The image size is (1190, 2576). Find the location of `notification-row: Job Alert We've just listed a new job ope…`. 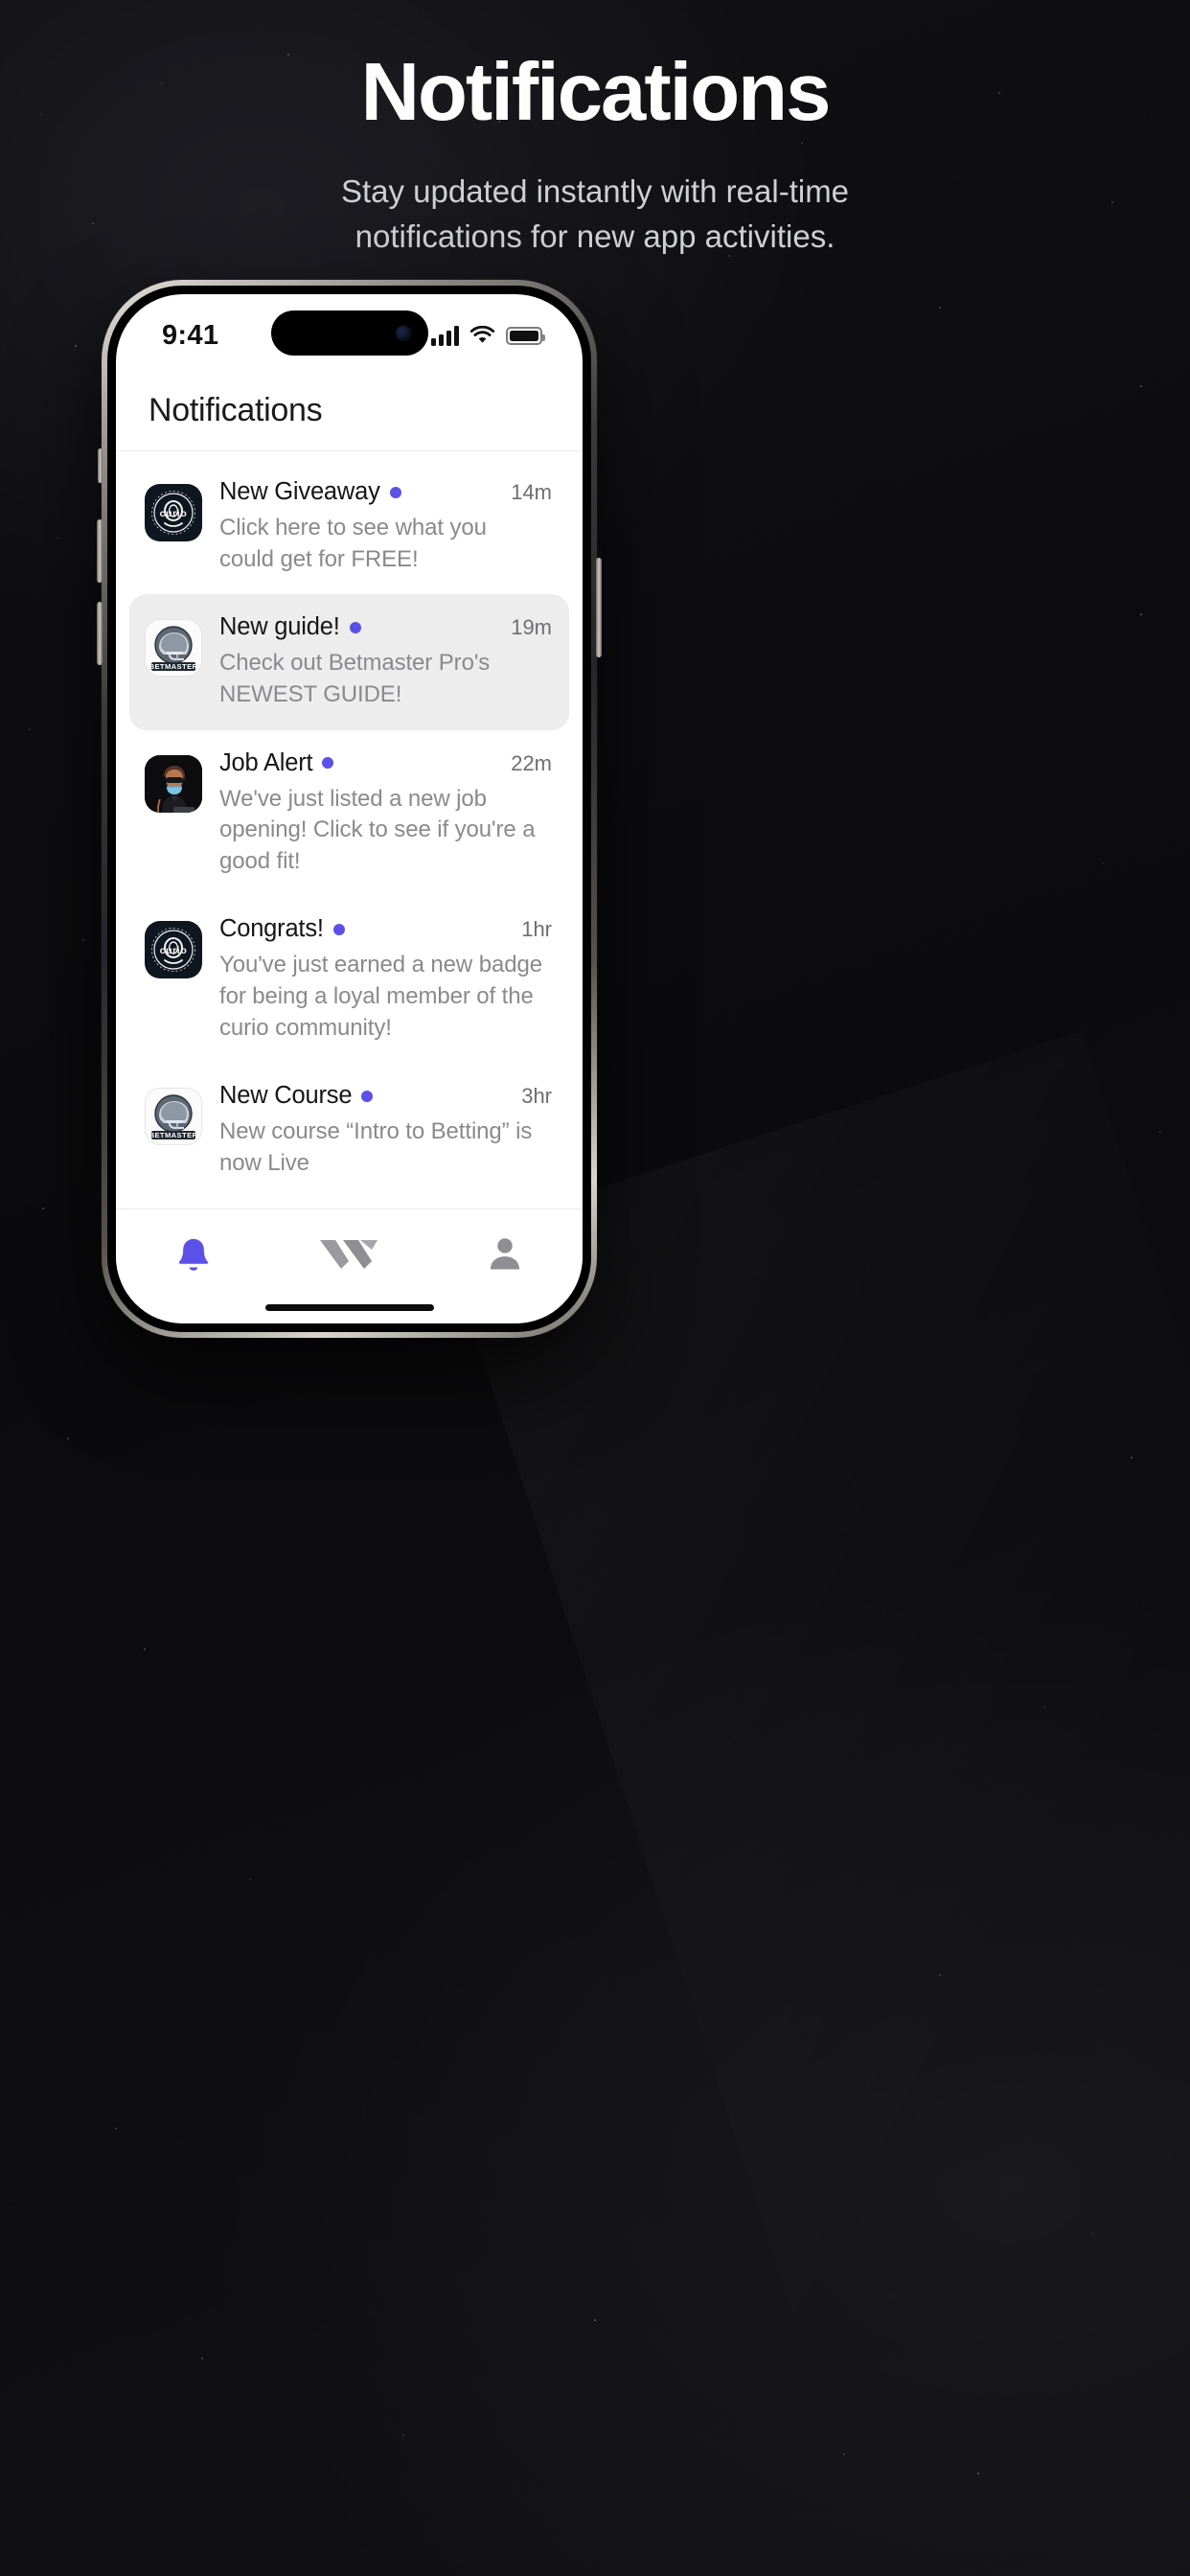

notification-row: Job Alert We've just listed a new job ope… is located at coordinates (349, 813).